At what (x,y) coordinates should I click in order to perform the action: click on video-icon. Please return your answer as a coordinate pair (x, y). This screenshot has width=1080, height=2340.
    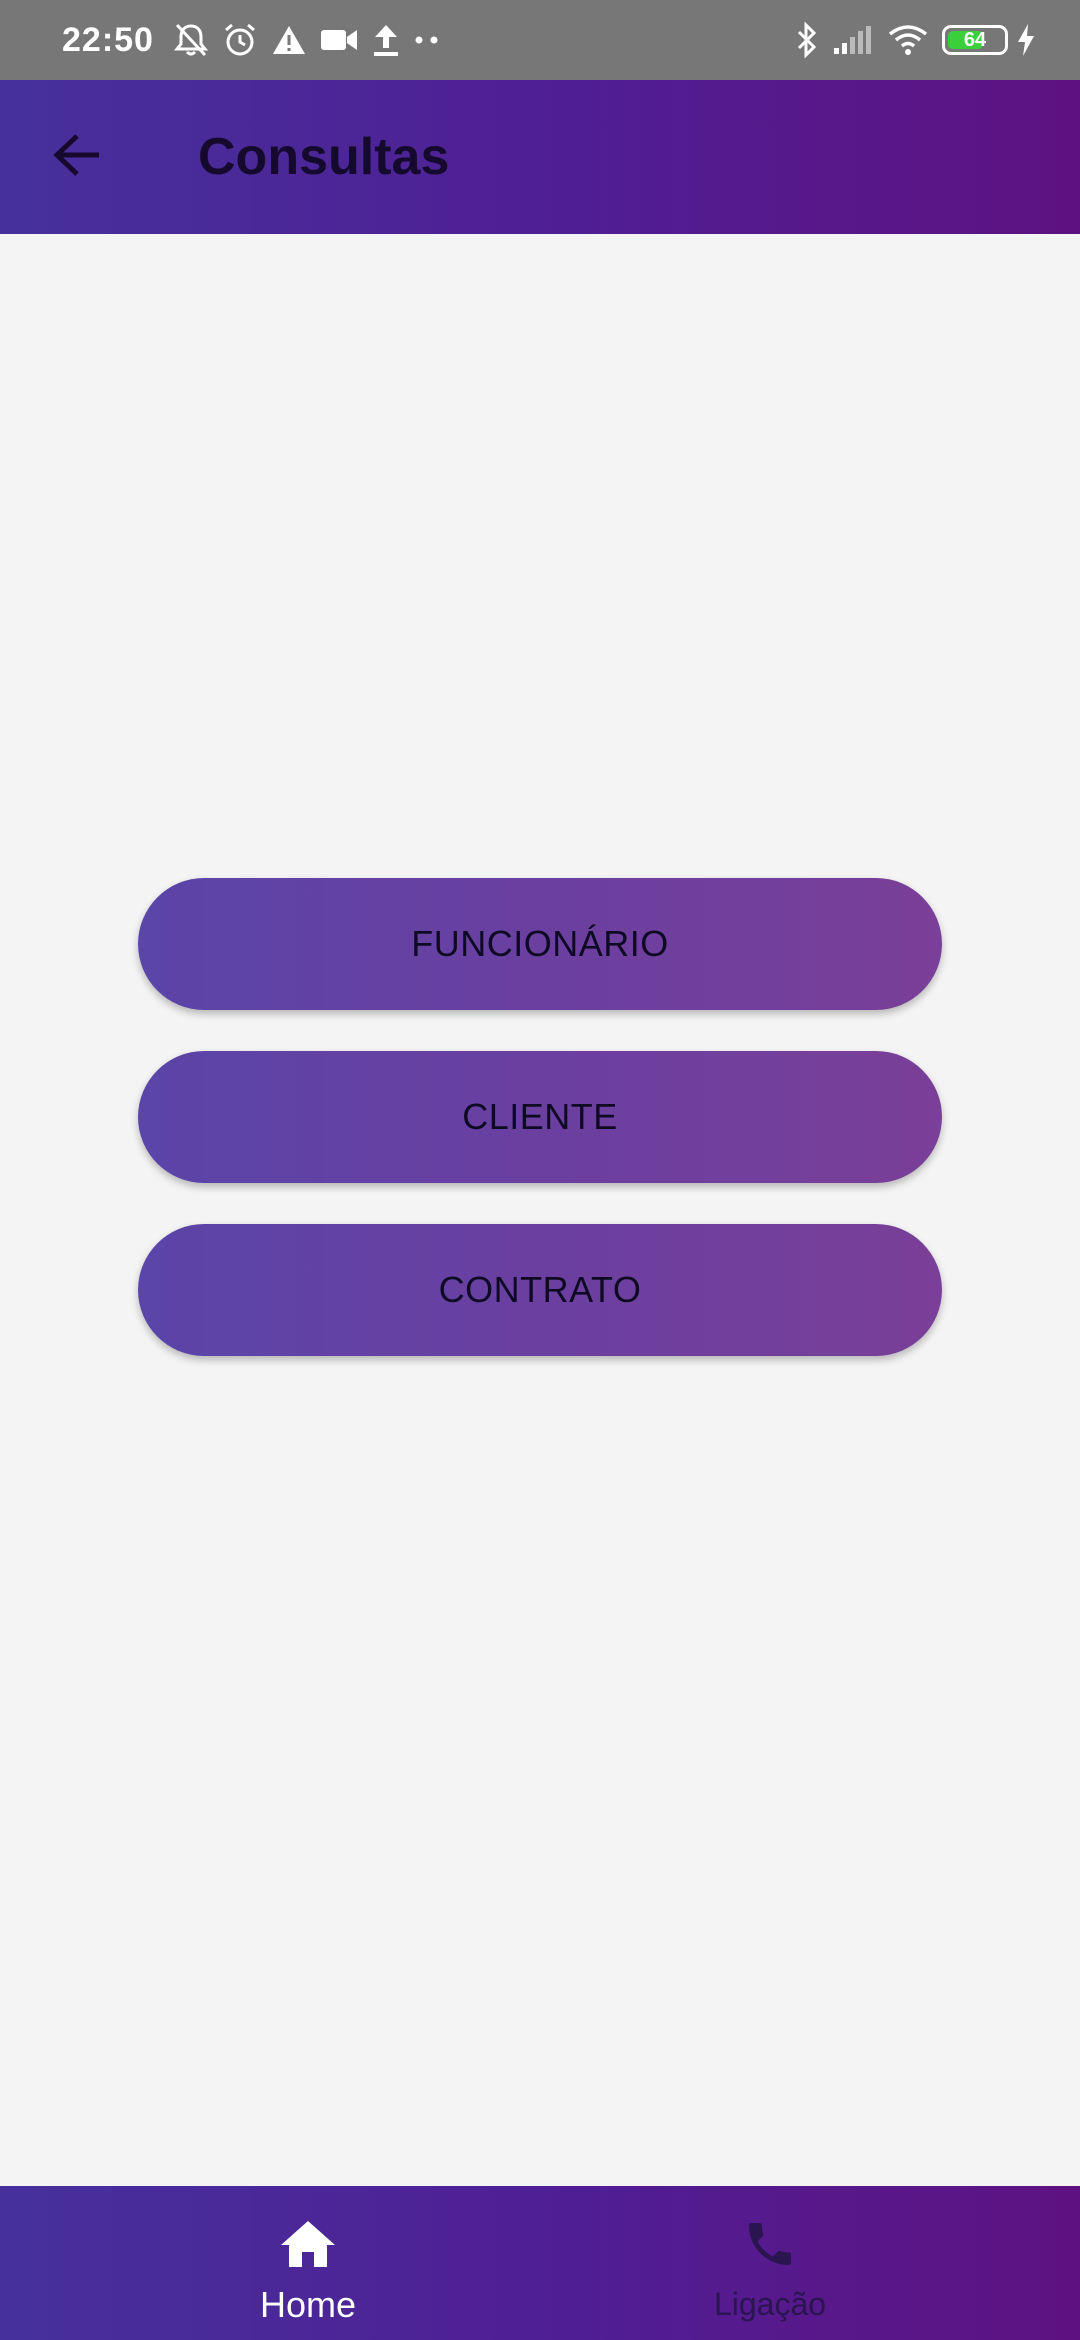
    Looking at the image, I should click on (339, 40).